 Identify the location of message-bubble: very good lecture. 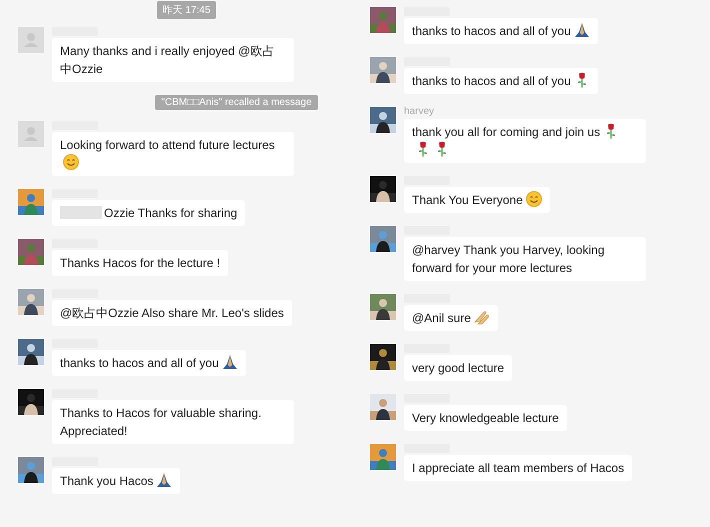
(458, 368).